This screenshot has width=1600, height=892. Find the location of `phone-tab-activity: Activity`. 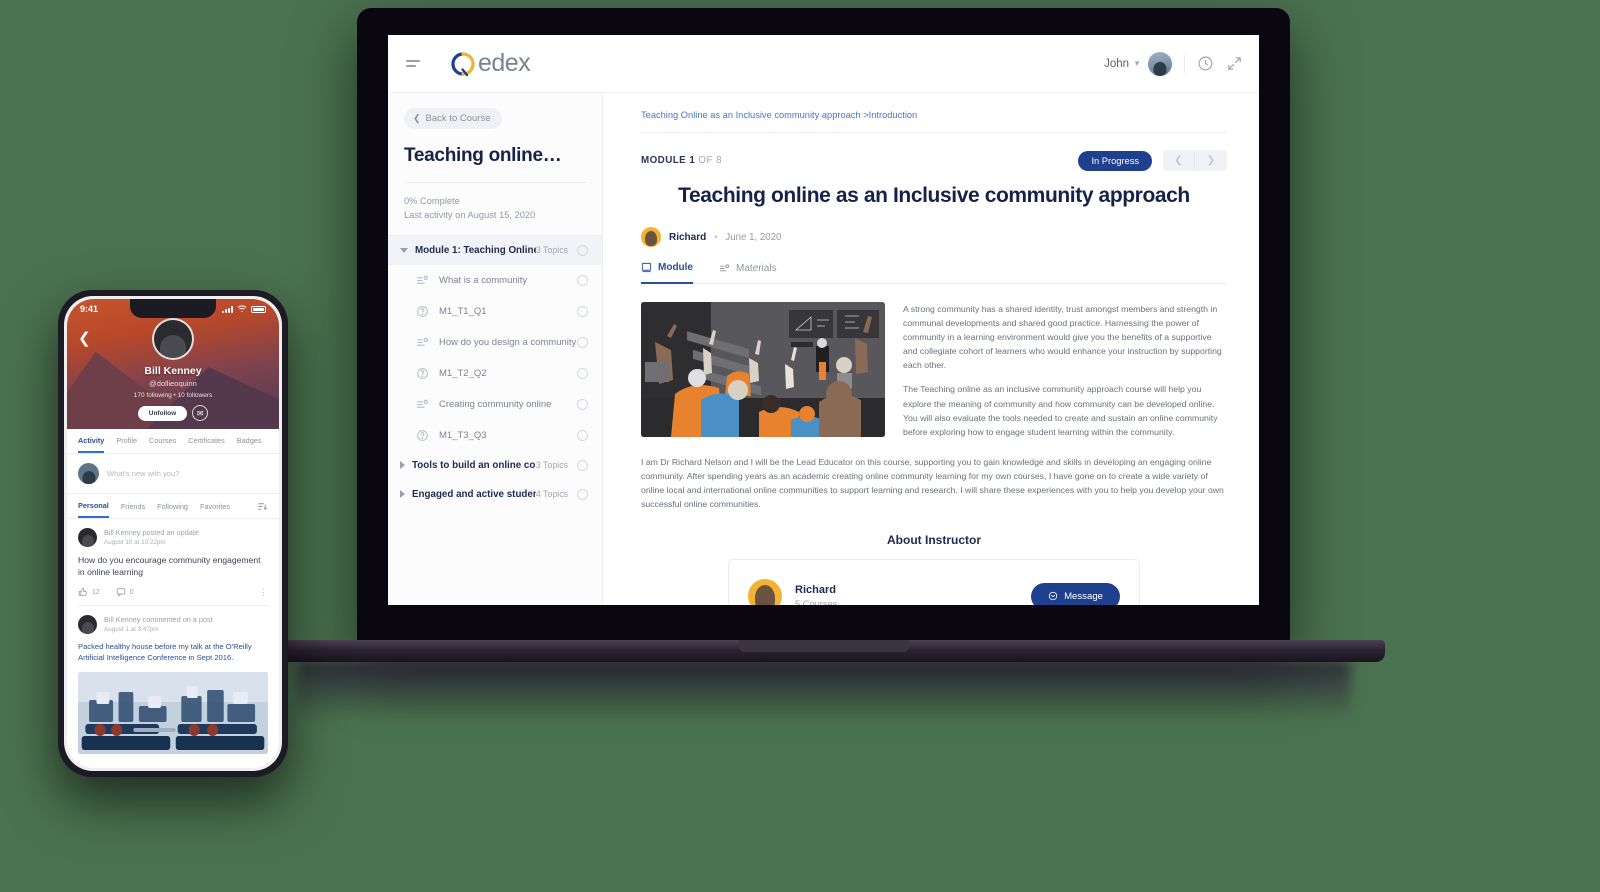

phone-tab-activity: Activity is located at coordinates (91, 444).